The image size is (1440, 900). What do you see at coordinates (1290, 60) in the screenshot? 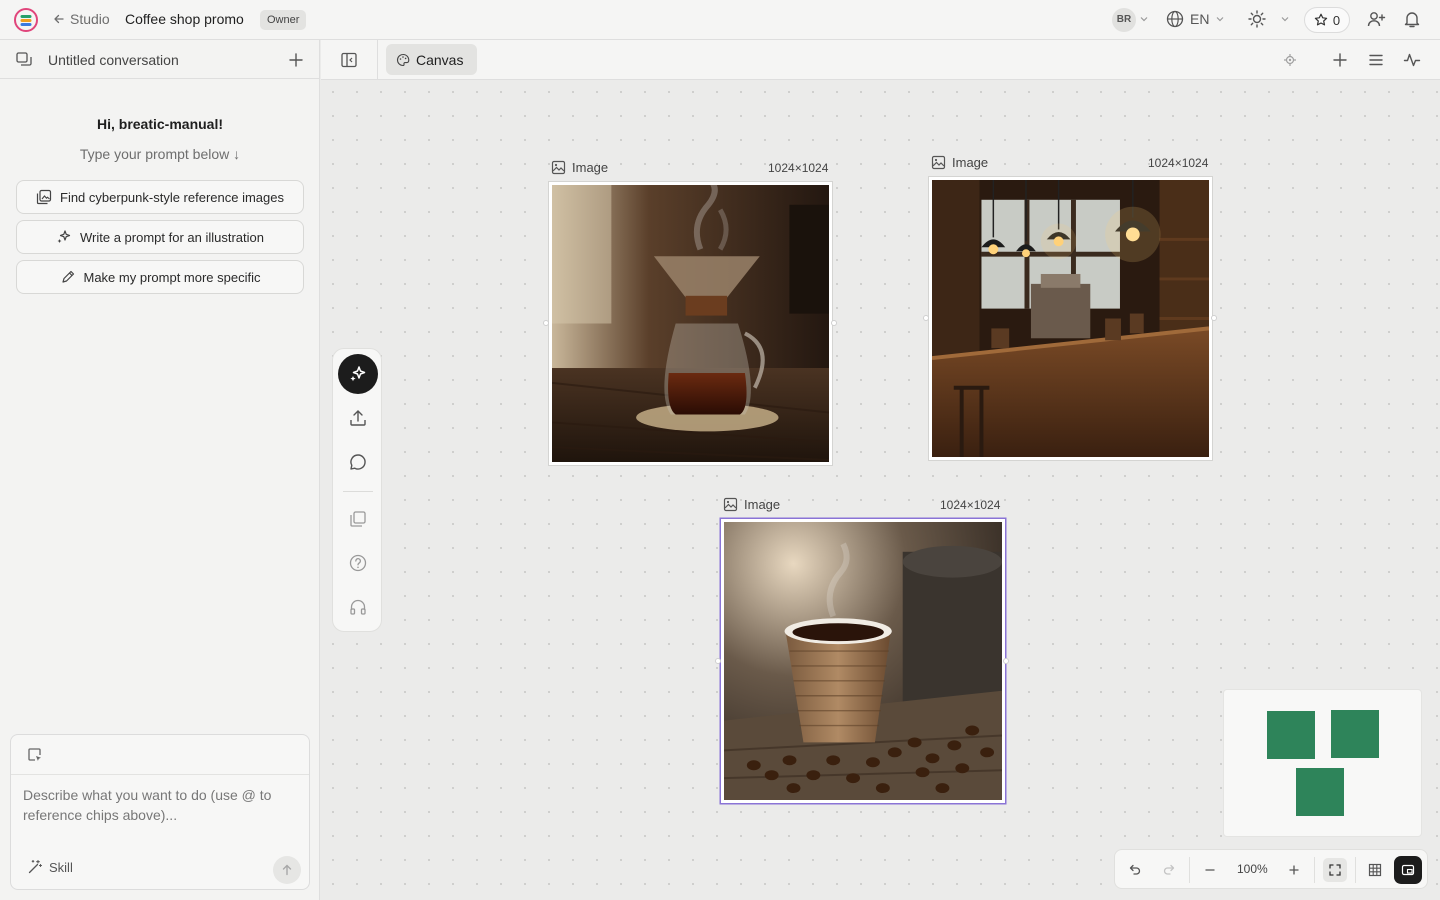
I see `locate-icon` at bounding box center [1290, 60].